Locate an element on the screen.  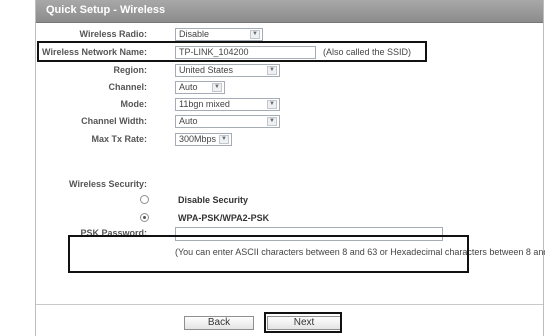
wireless-radio-select: Disable ▼ is located at coordinates (219, 34).